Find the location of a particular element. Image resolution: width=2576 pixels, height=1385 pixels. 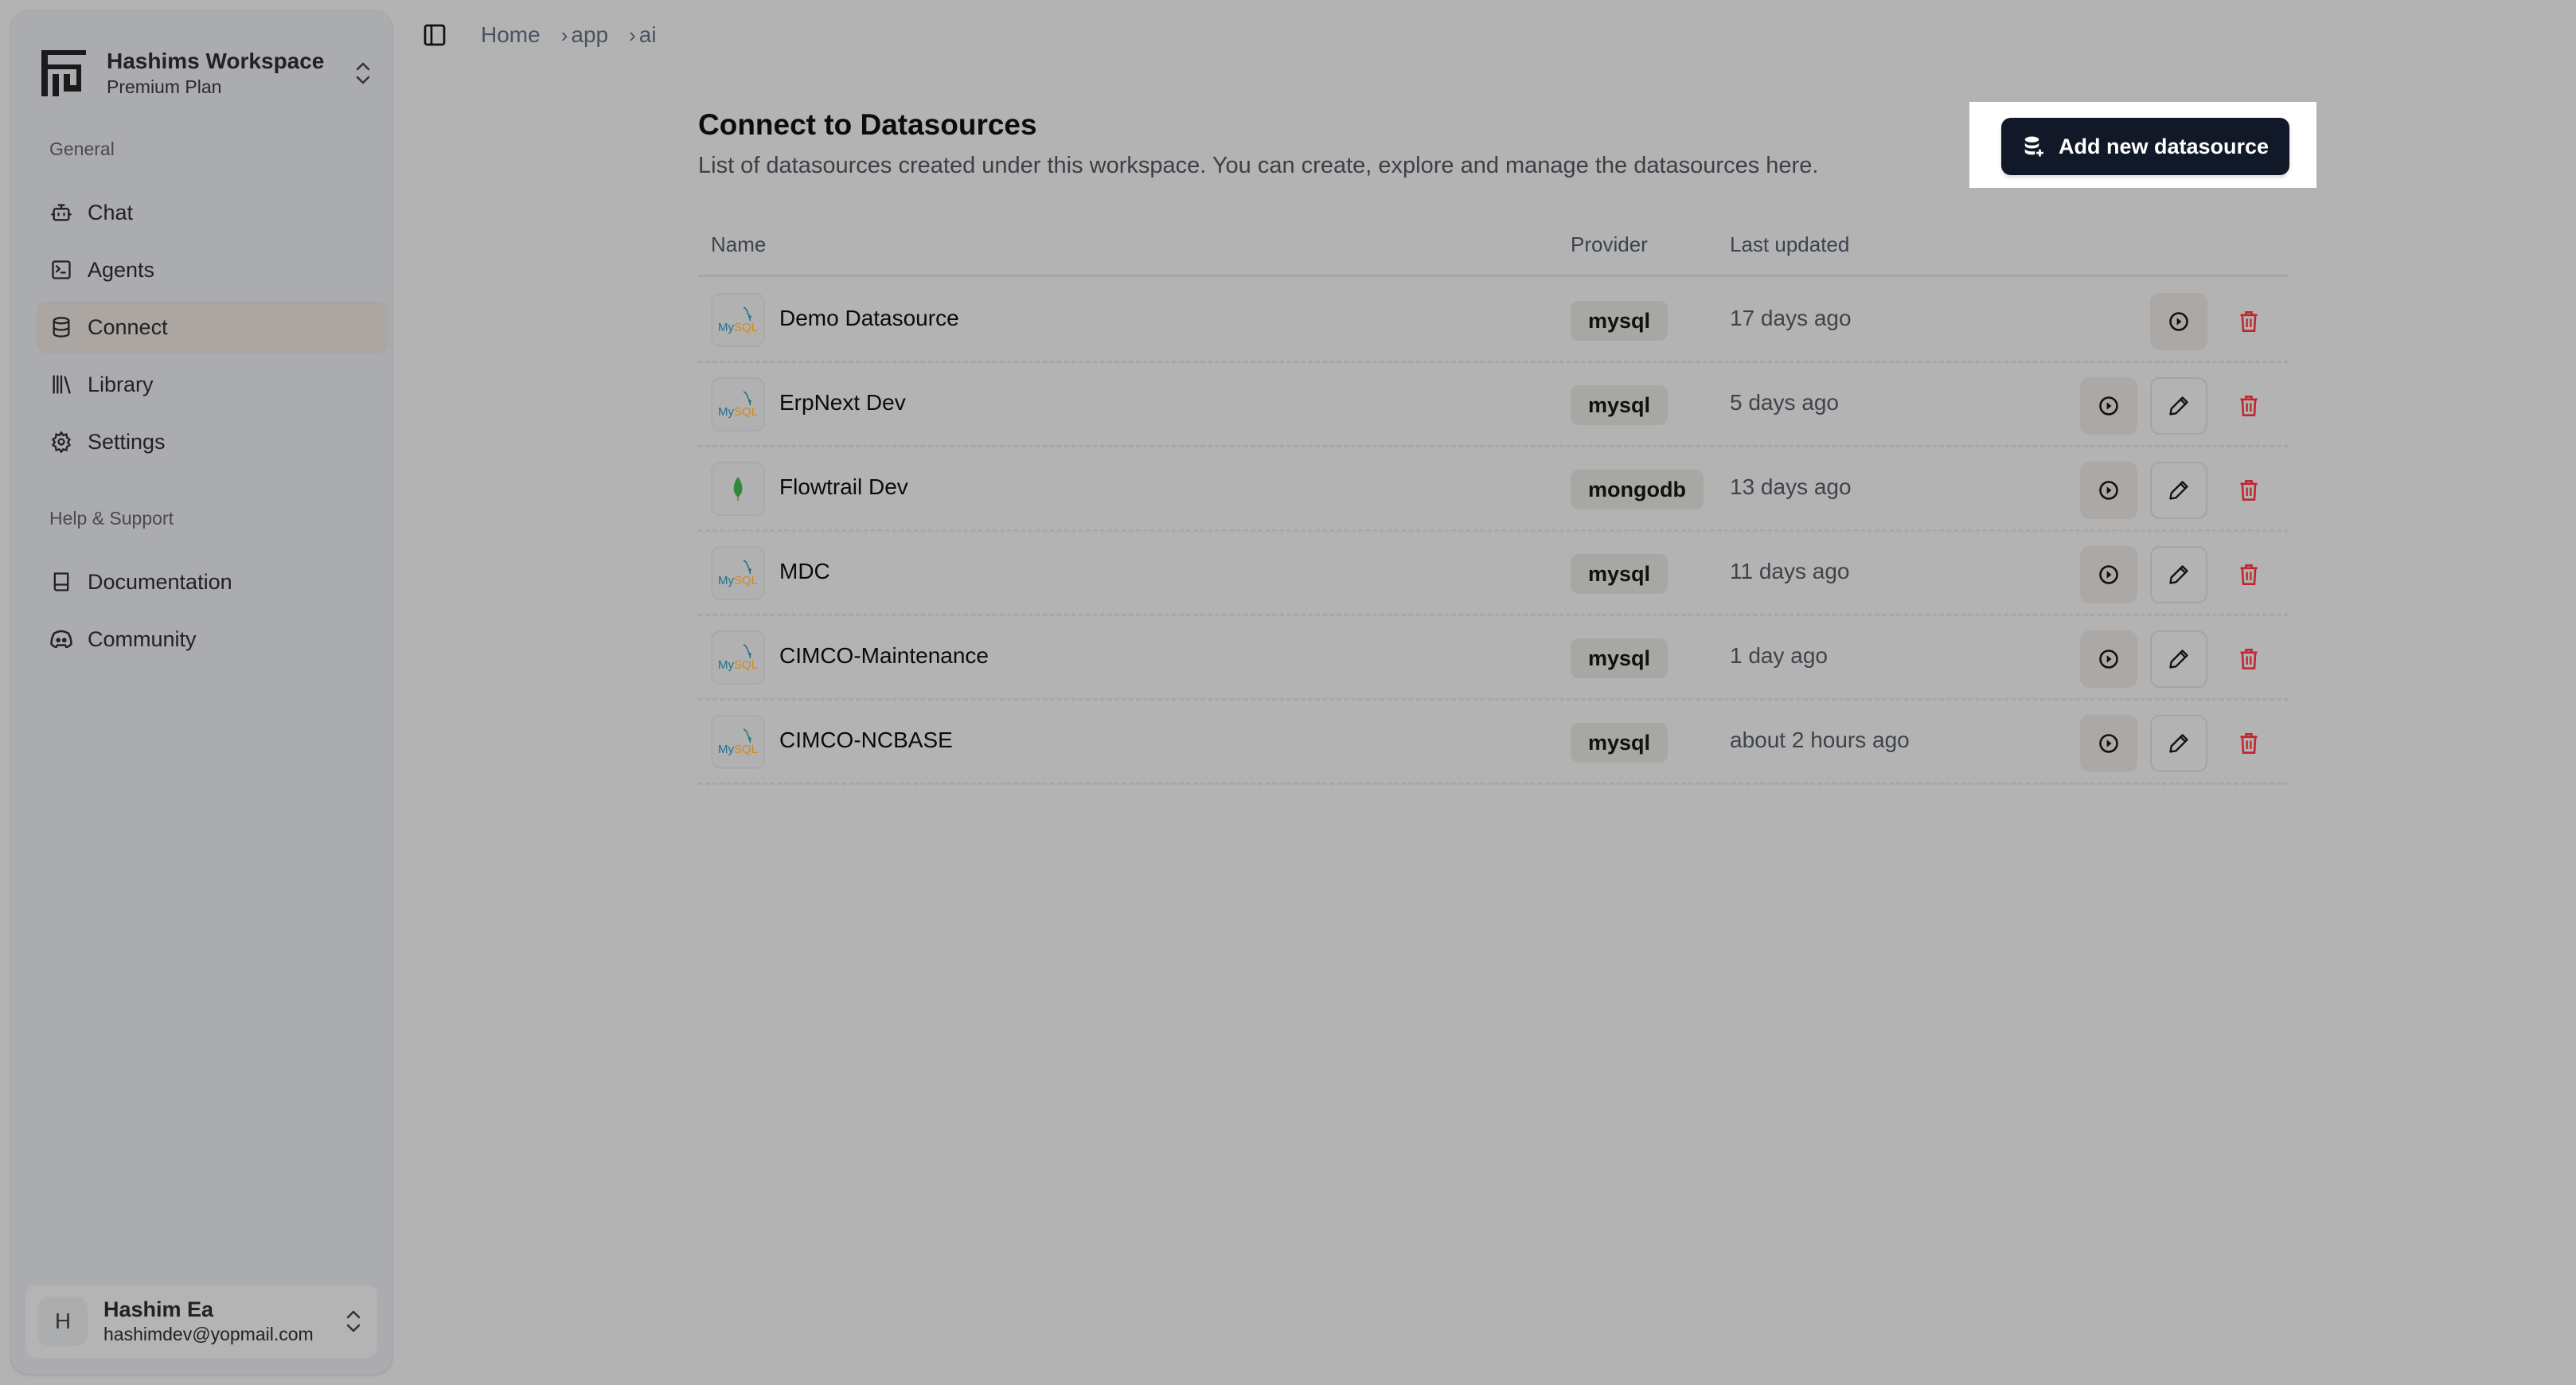

sidebar-item-settings: Settings is located at coordinates (212, 442).